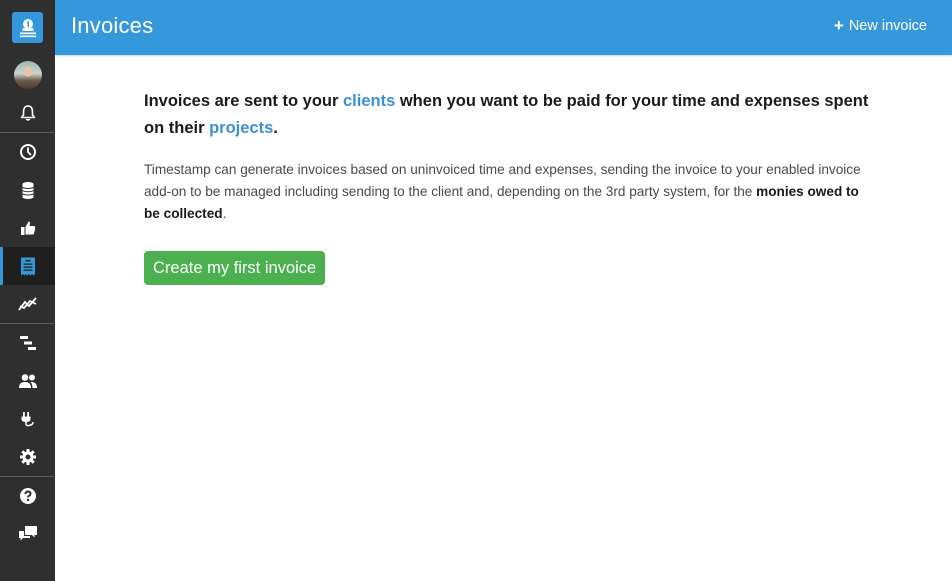 The image size is (952, 581). I want to click on create-first-invoice-button: Create my first invoice, so click(235, 268).